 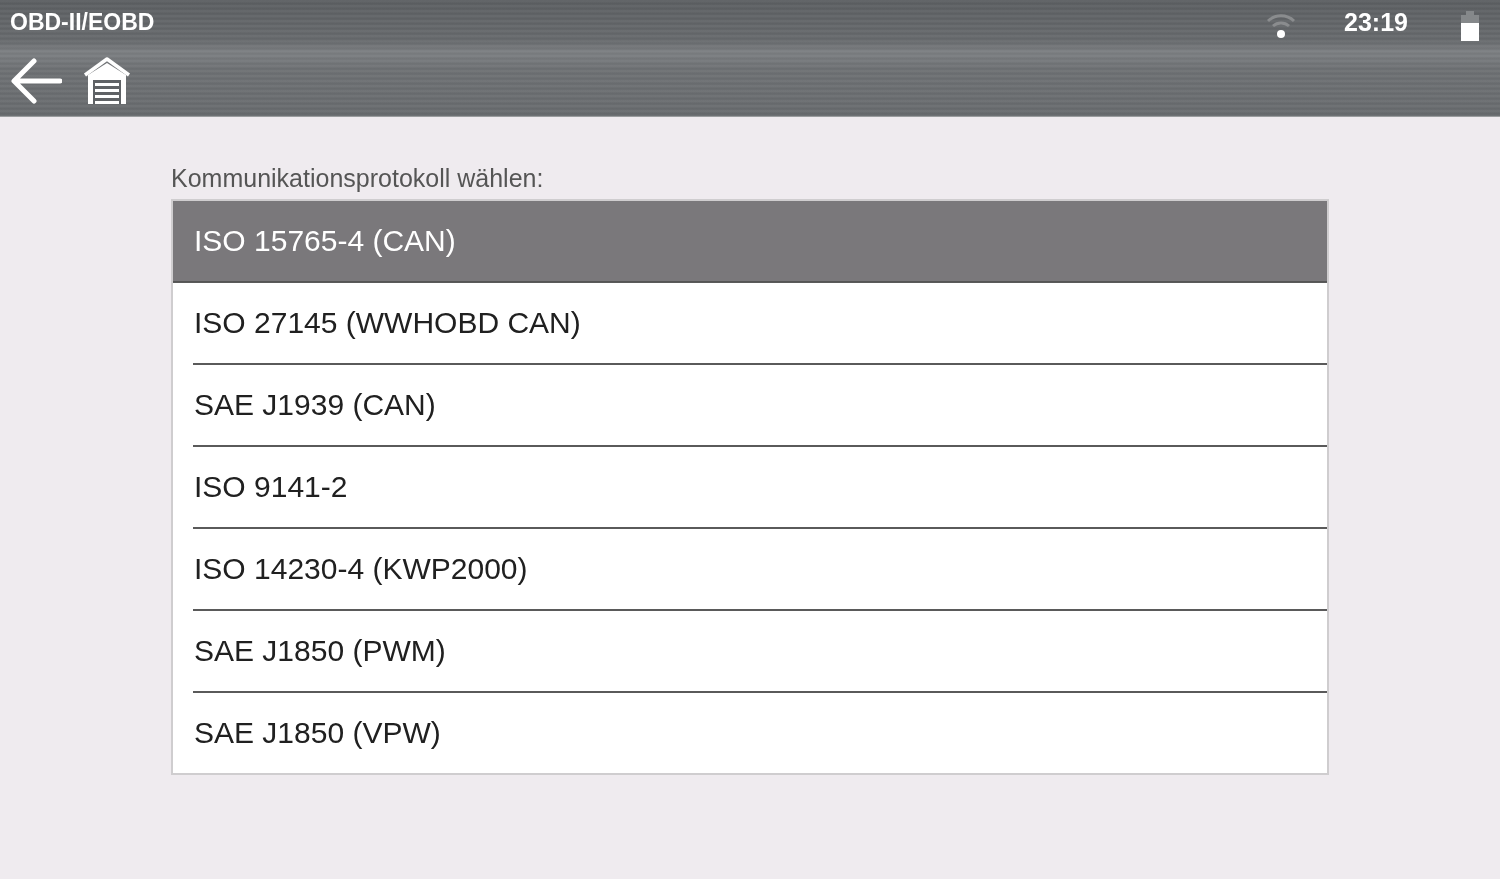 I want to click on prompt-label: Kommunikationsprotokoll wählen:, so click(x=357, y=179).